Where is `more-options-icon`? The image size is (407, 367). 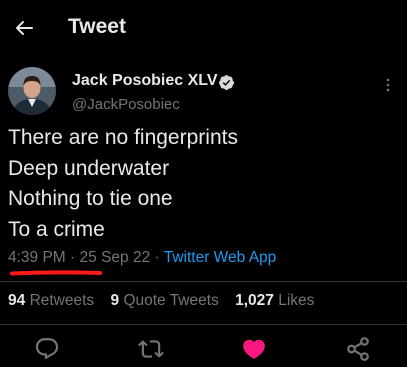
more-options-icon is located at coordinates (388, 85).